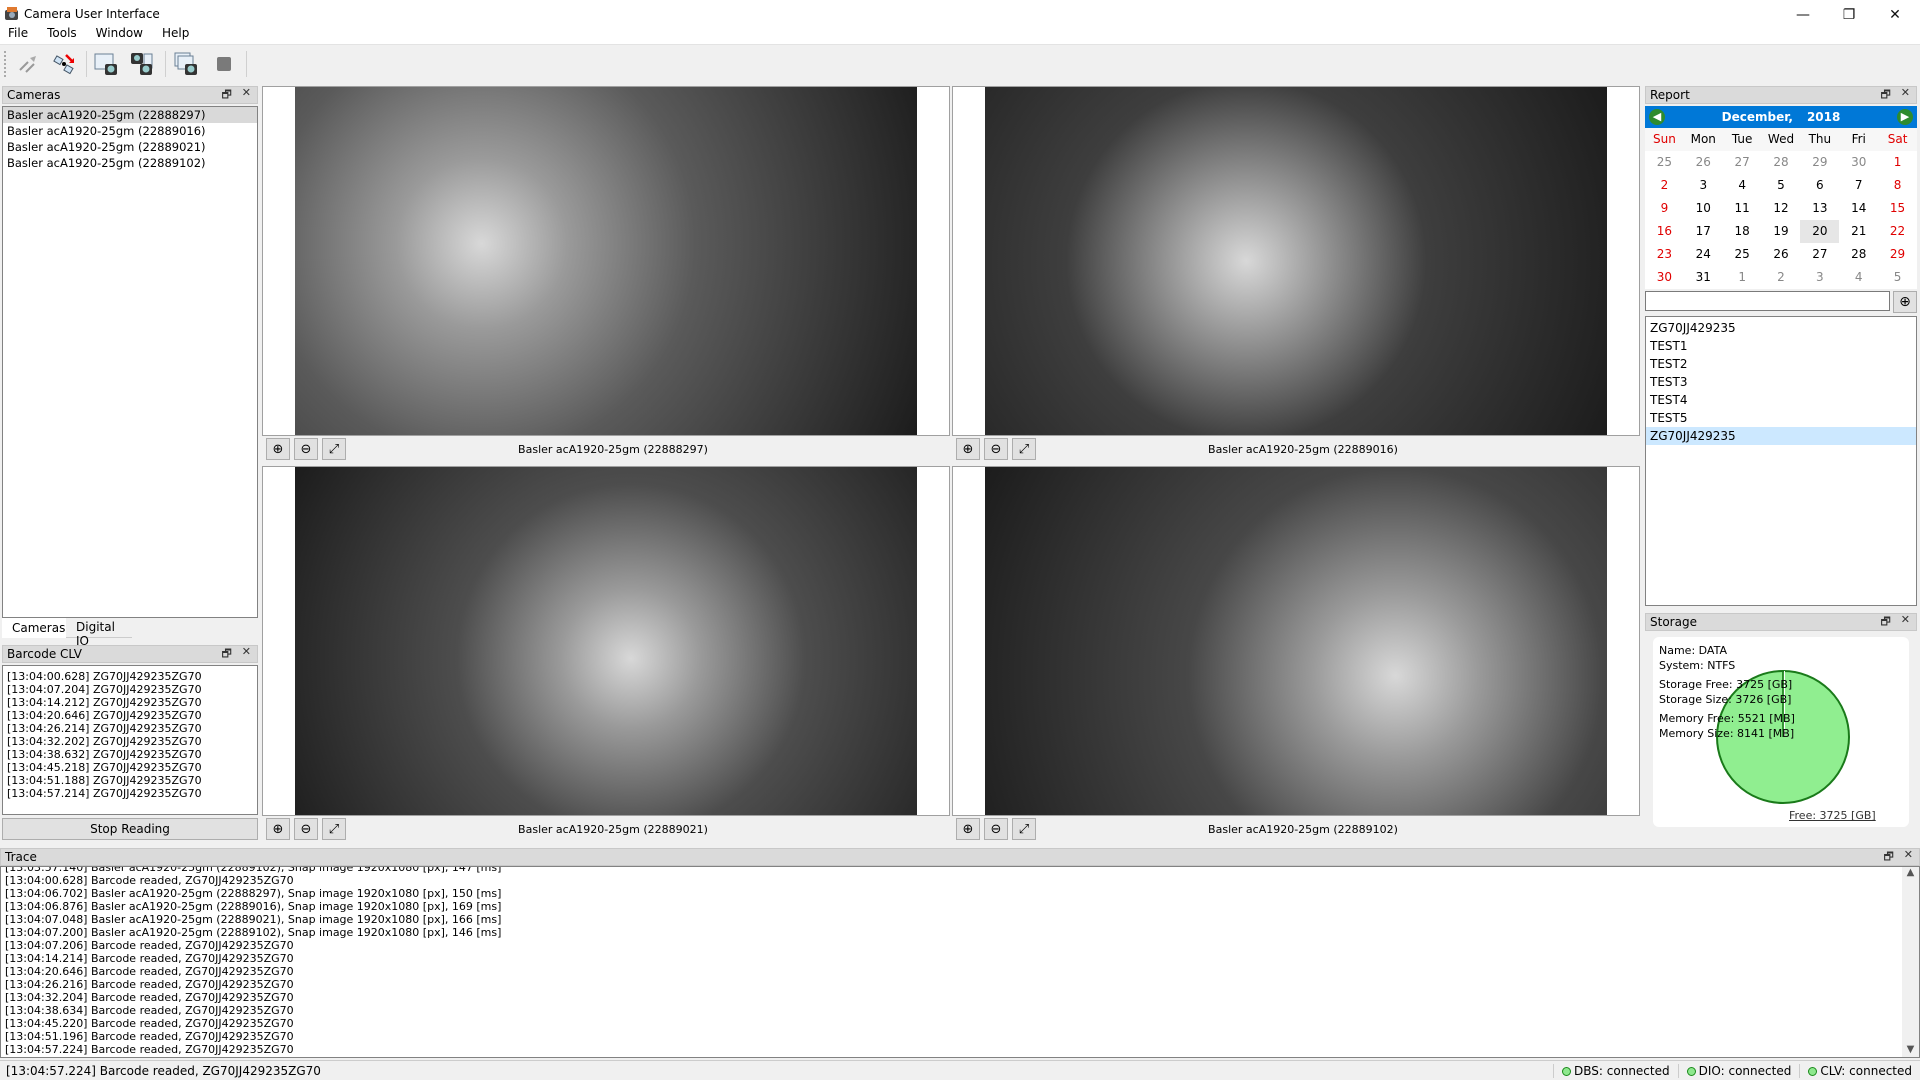 This screenshot has width=1920, height=1080. I want to click on search-button: ⊕, so click(1905, 302).